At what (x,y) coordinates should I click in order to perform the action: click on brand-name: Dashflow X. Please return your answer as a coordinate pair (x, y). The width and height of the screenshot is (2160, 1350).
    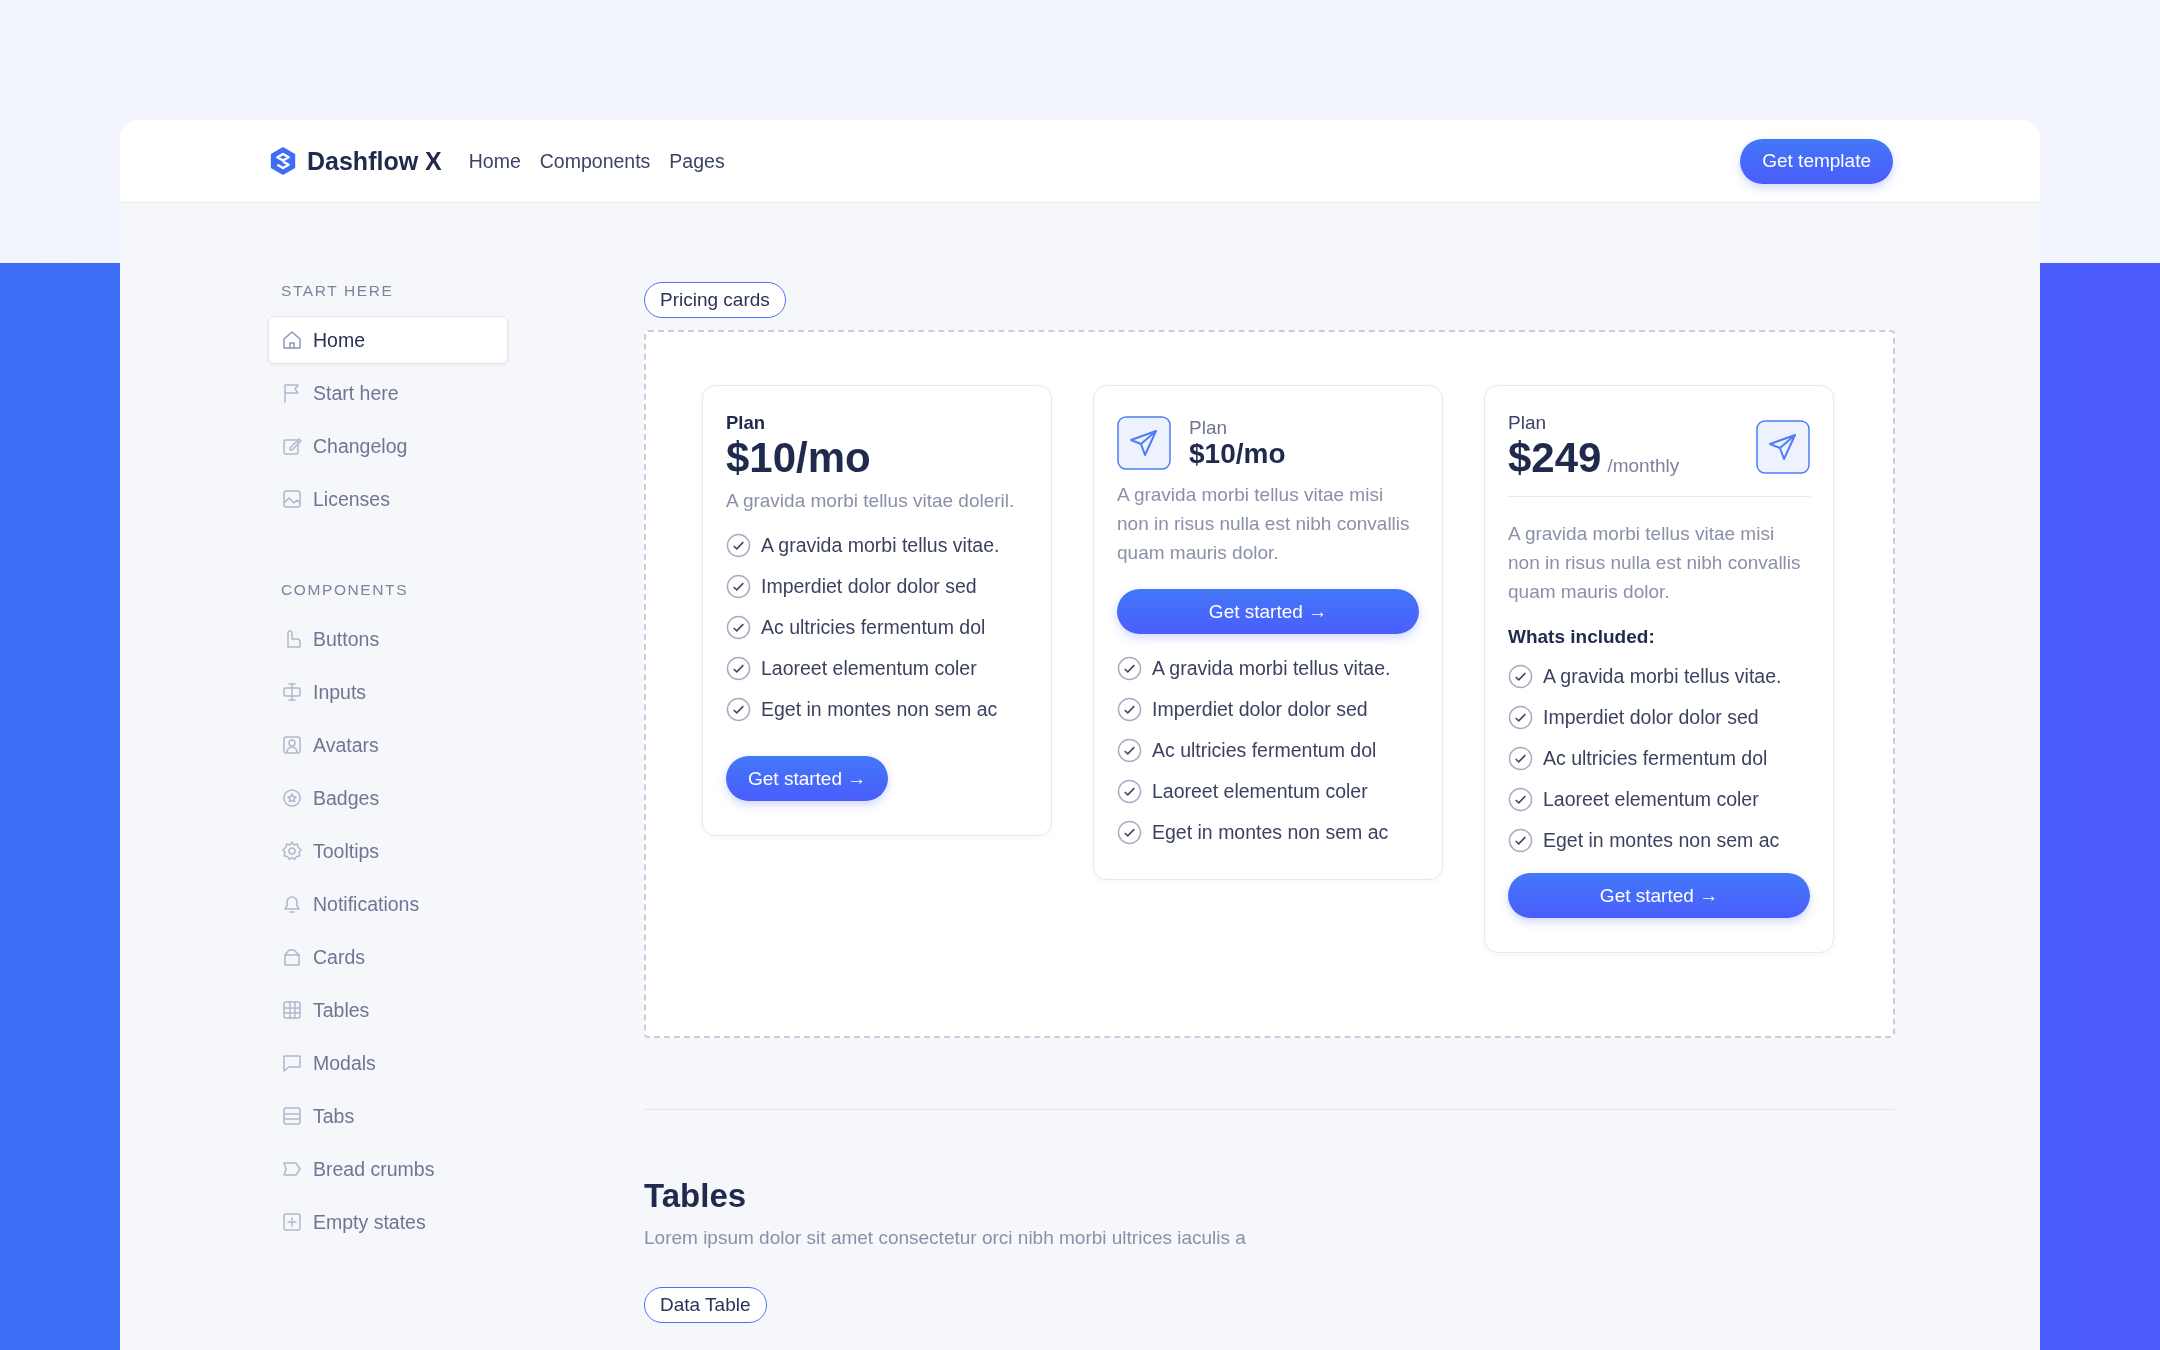
    Looking at the image, I should click on (374, 161).